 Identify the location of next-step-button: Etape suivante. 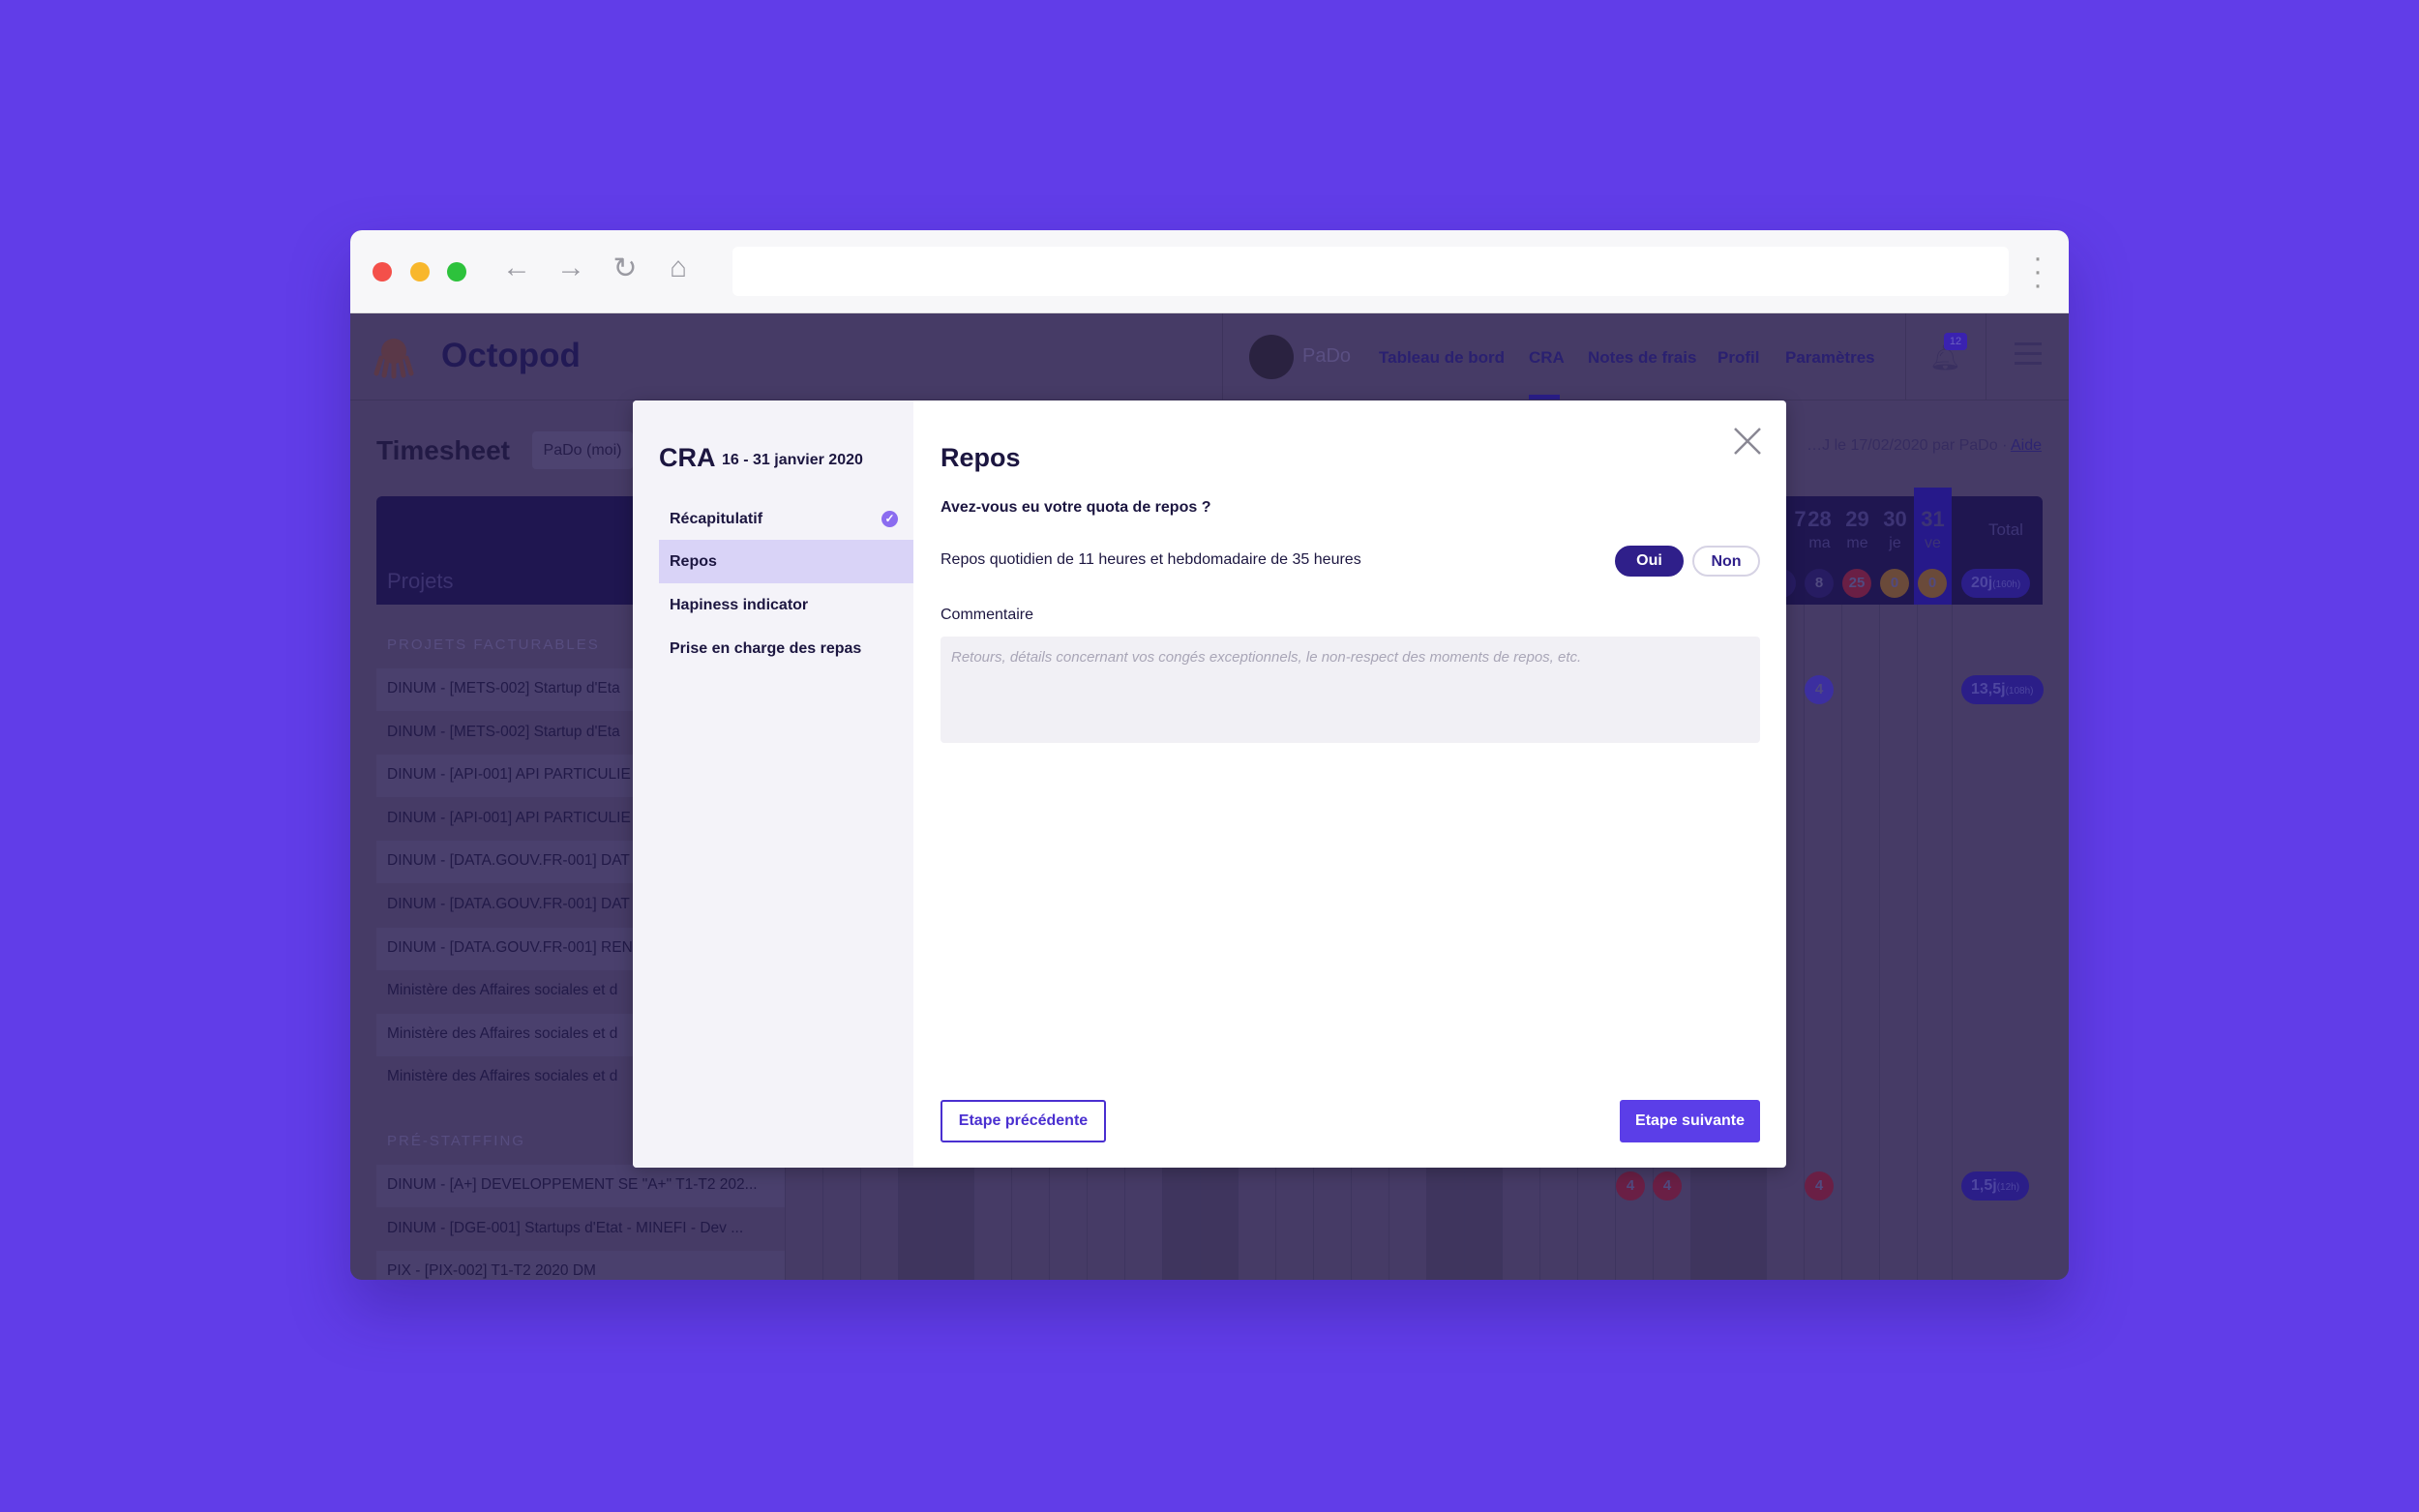
(1690, 1121).